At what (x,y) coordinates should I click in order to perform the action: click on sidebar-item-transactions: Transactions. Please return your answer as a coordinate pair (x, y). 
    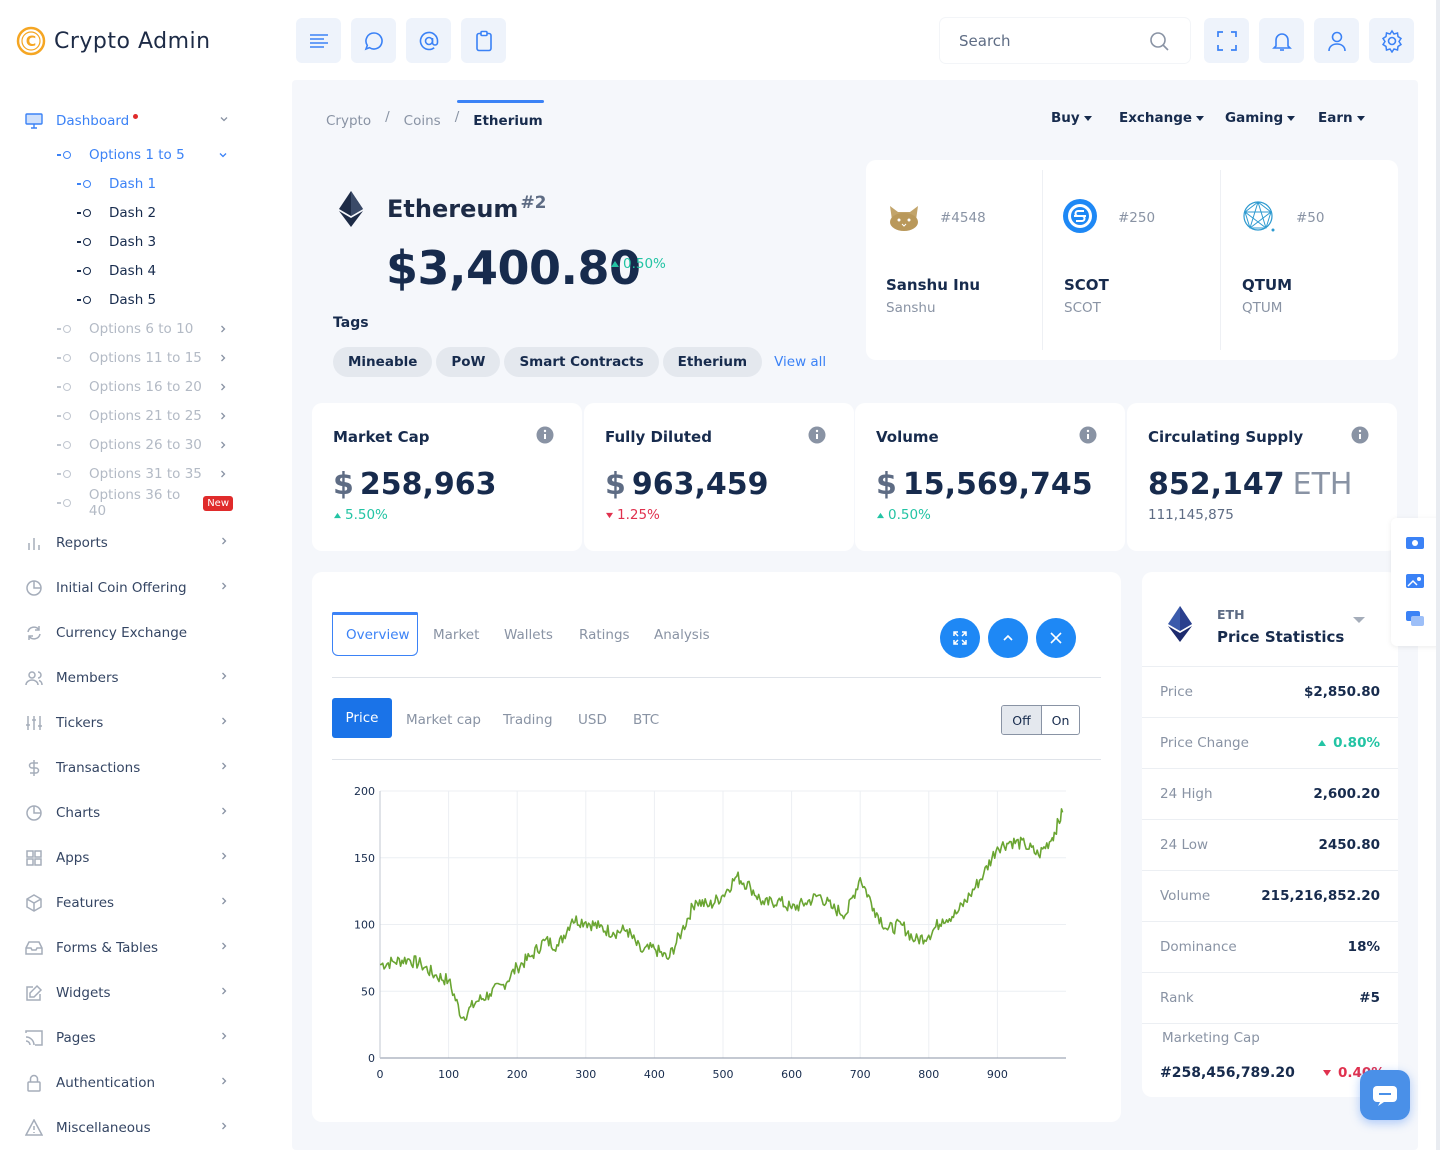
    Looking at the image, I should click on (129, 768).